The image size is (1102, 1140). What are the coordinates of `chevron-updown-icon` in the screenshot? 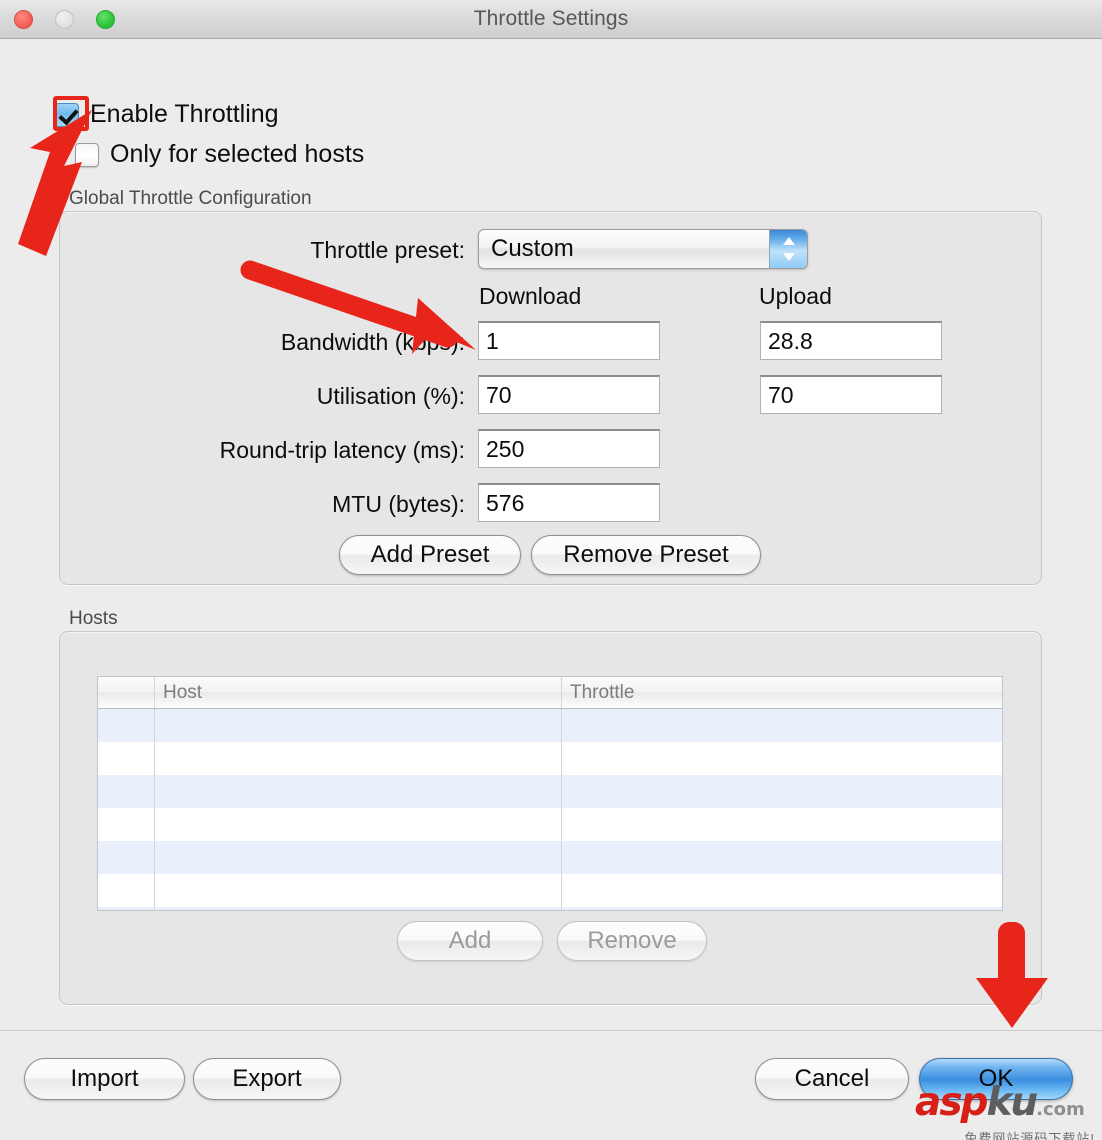 It's located at (788, 249).